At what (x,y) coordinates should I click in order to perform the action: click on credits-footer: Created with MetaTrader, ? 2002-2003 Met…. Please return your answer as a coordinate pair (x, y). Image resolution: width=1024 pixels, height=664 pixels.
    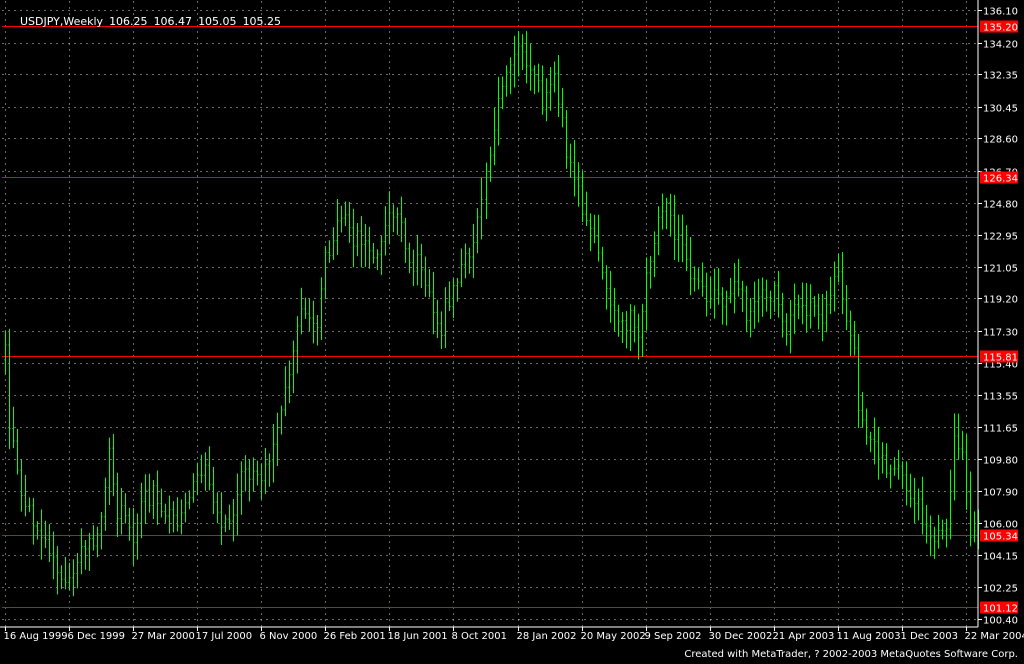
    Looking at the image, I should click on (851, 654).